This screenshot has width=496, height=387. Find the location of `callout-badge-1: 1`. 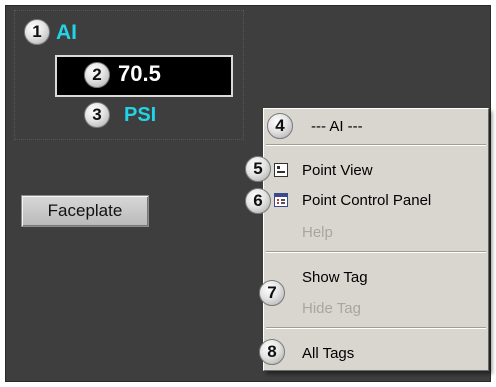

callout-badge-1: 1 is located at coordinates (37, 32).